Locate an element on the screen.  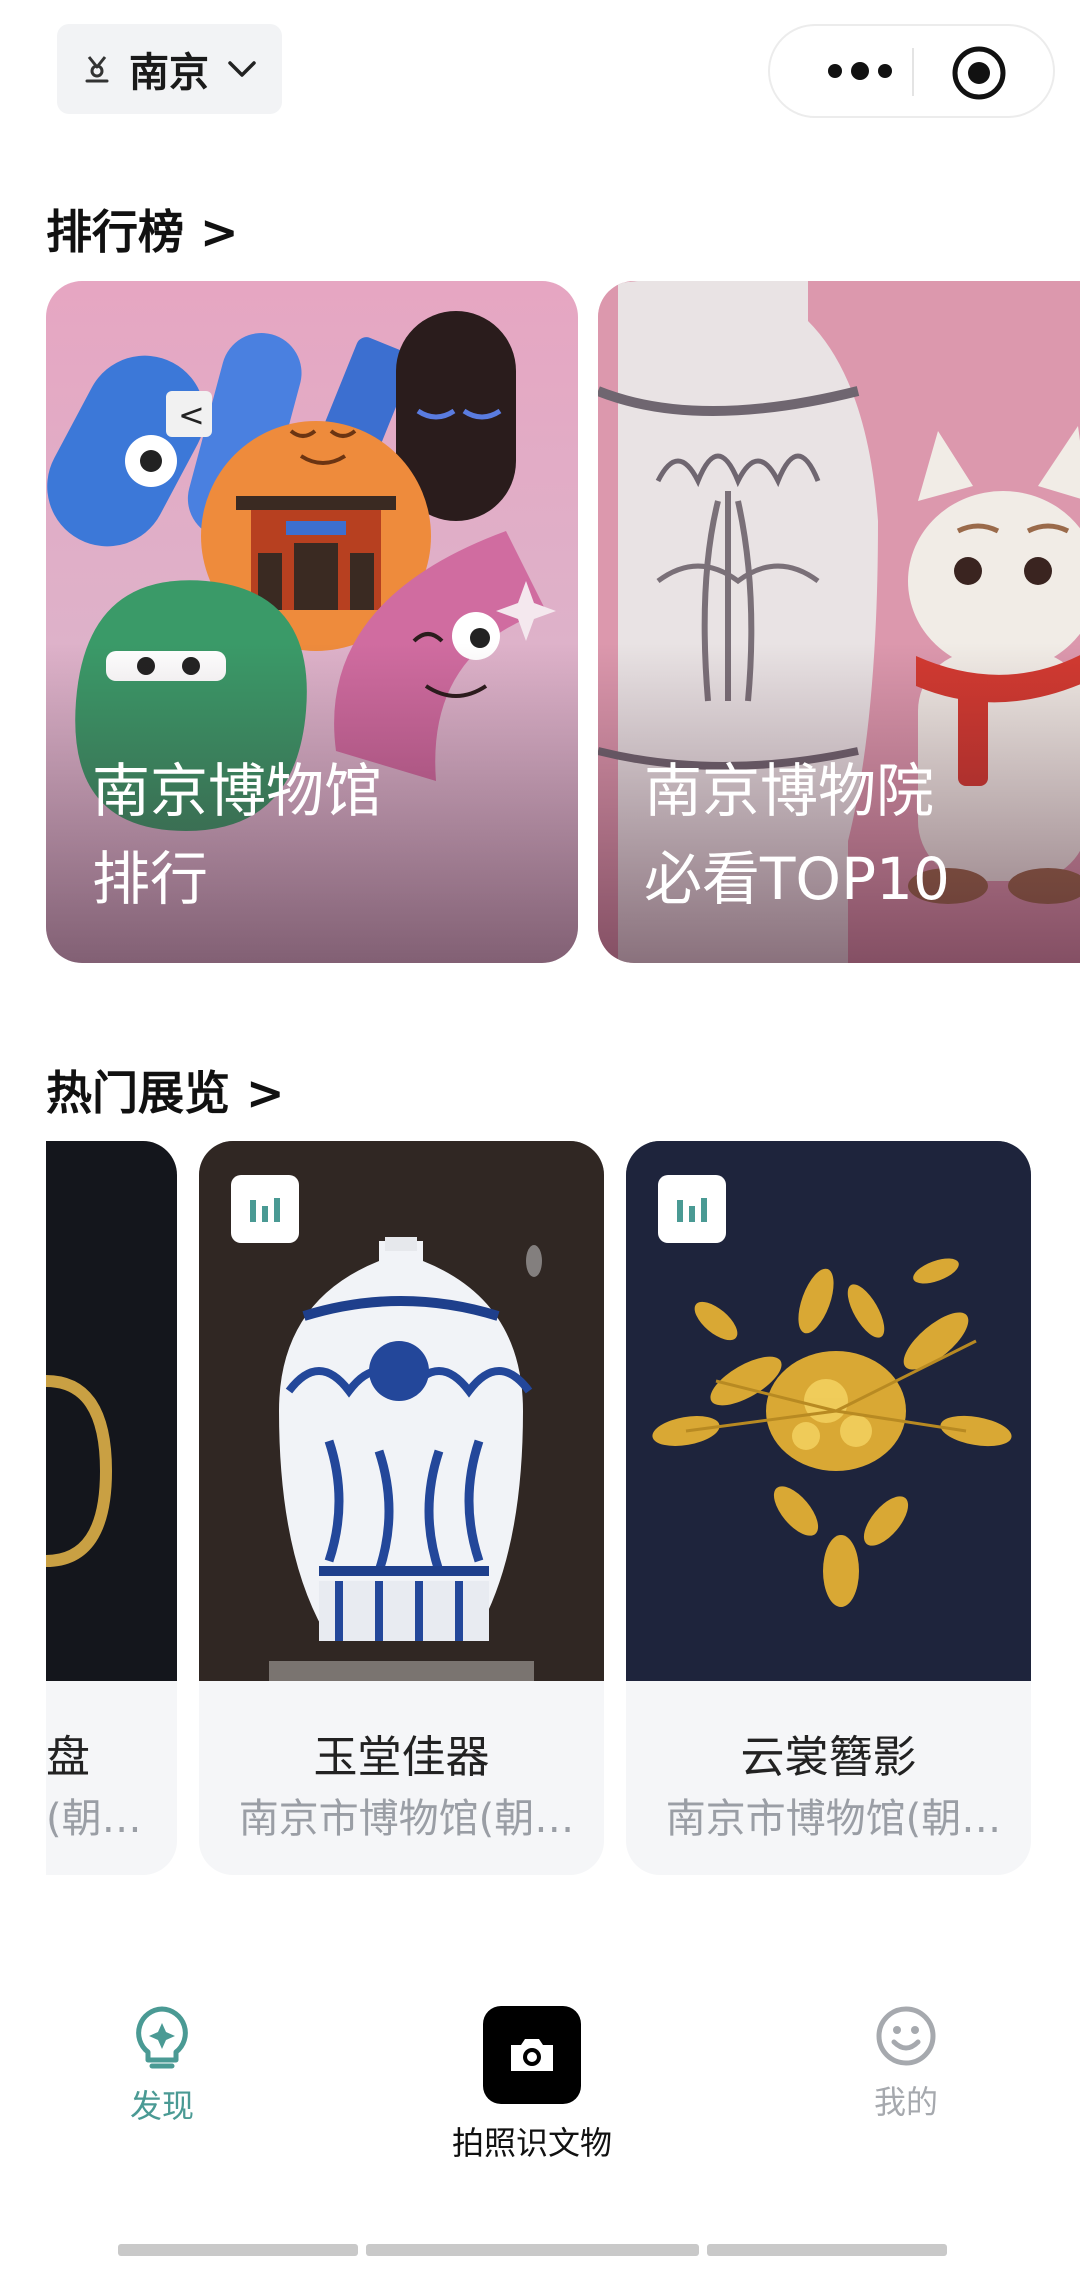
camera-icon is located at coordinates (532, 2055).